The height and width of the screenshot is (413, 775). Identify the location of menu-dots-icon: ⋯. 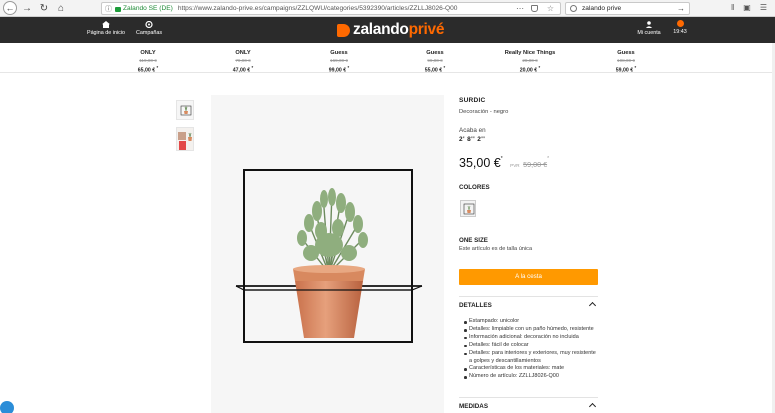
(520, 8).